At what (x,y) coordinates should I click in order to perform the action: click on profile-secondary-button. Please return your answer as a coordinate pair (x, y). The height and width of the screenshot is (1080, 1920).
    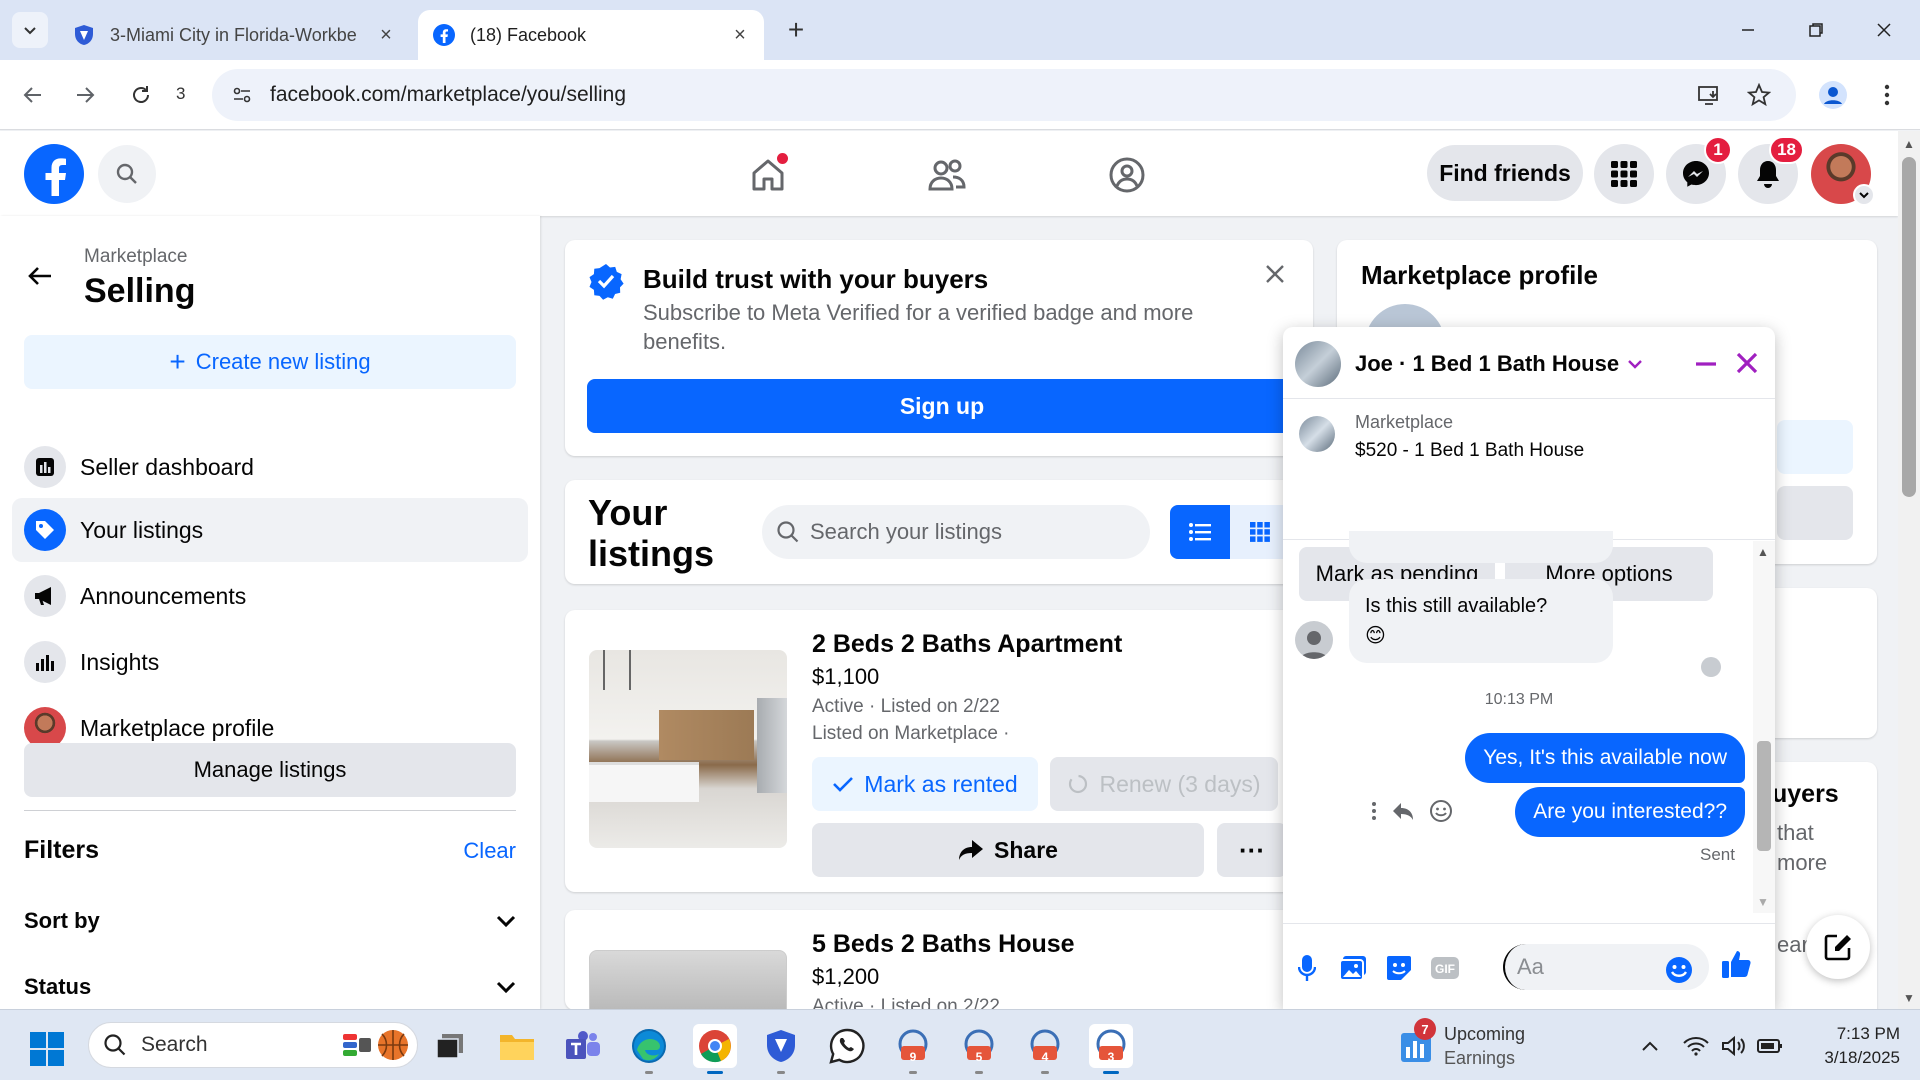
    Looking at the image, I should click on (1815, 513).